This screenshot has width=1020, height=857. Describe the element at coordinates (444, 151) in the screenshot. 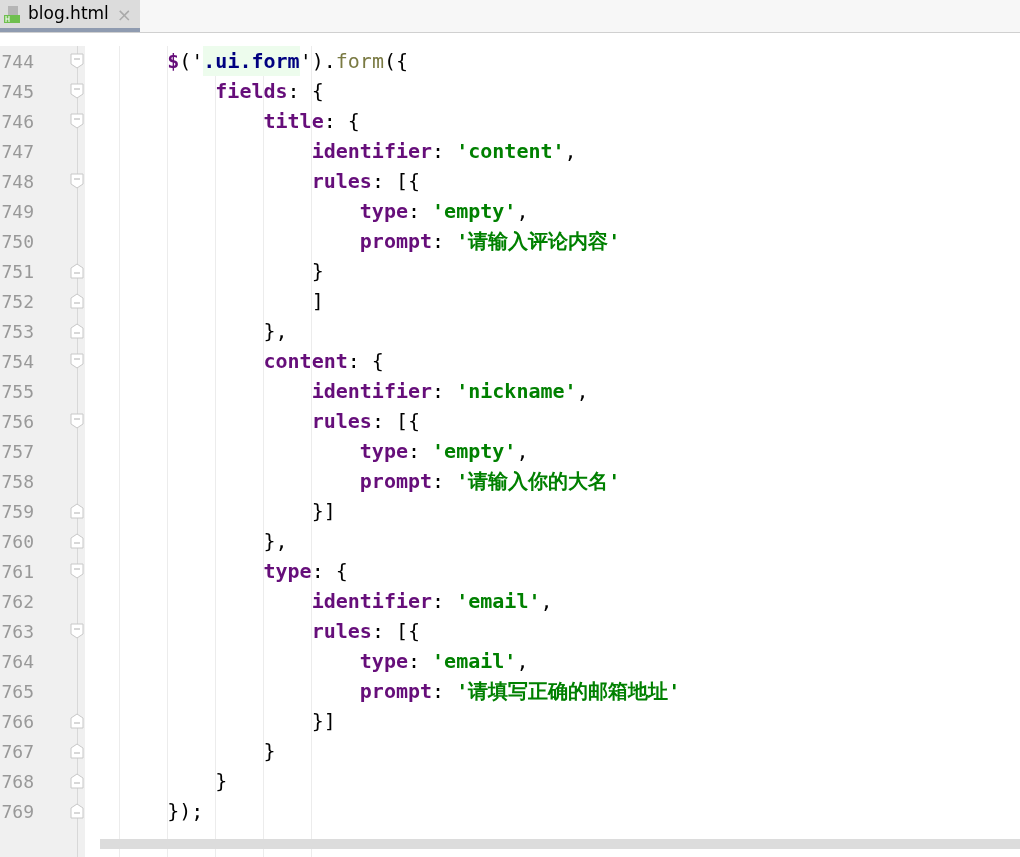

I see `code-line: identifier: 'content',` at that location.